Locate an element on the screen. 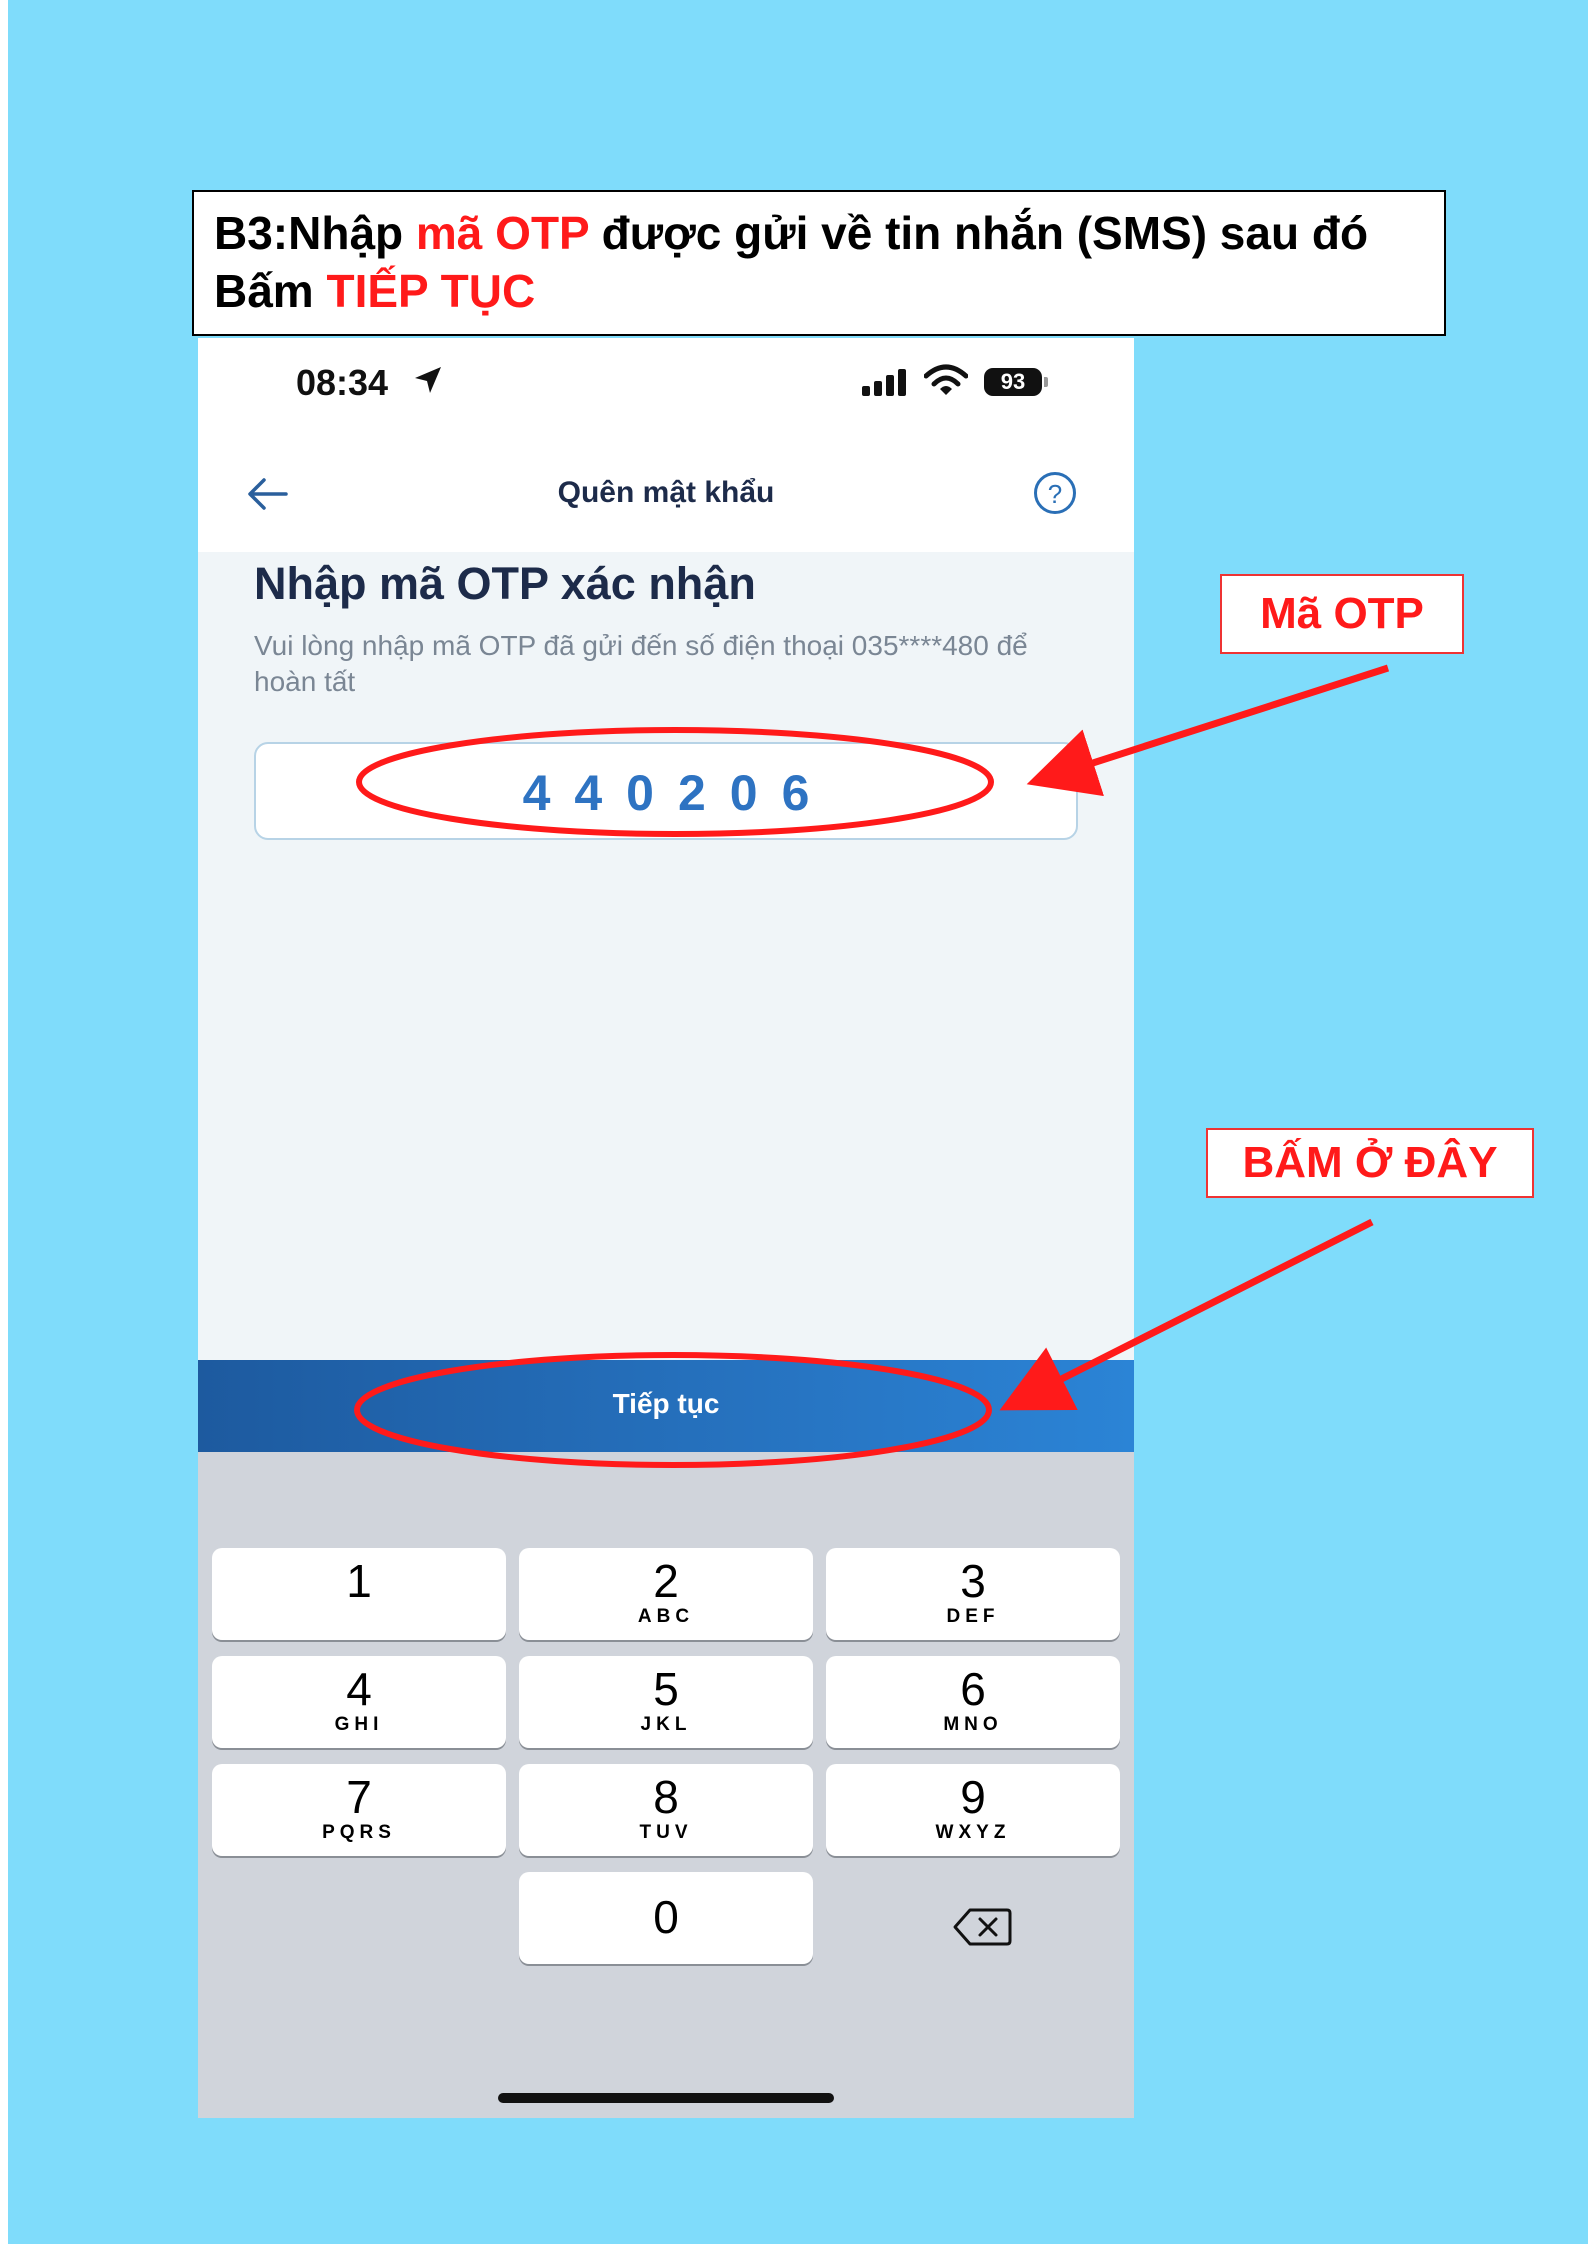 The image size is (1588, 2244). instruction-highlight-otp: mã OTP is located at coordinates (502, 233).